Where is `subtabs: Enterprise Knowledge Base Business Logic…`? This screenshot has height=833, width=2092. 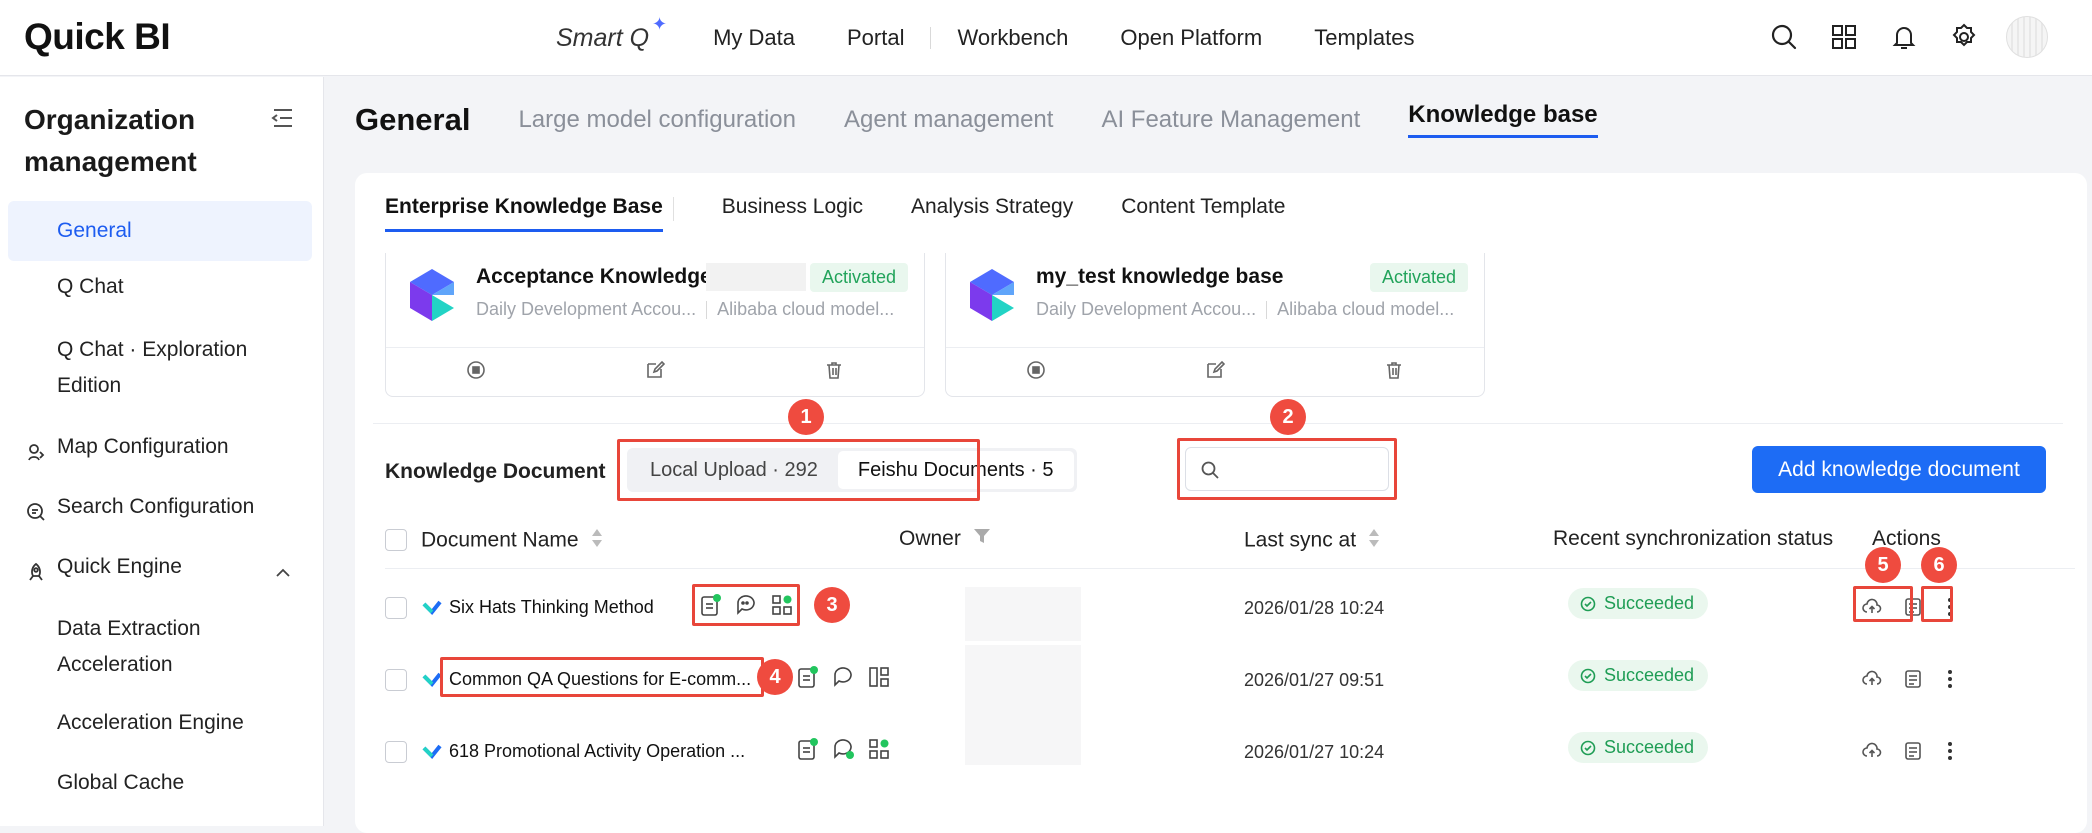 subtabs: Enterprise Knowledge Base Business Logic… is located at coordinates (859, 213).